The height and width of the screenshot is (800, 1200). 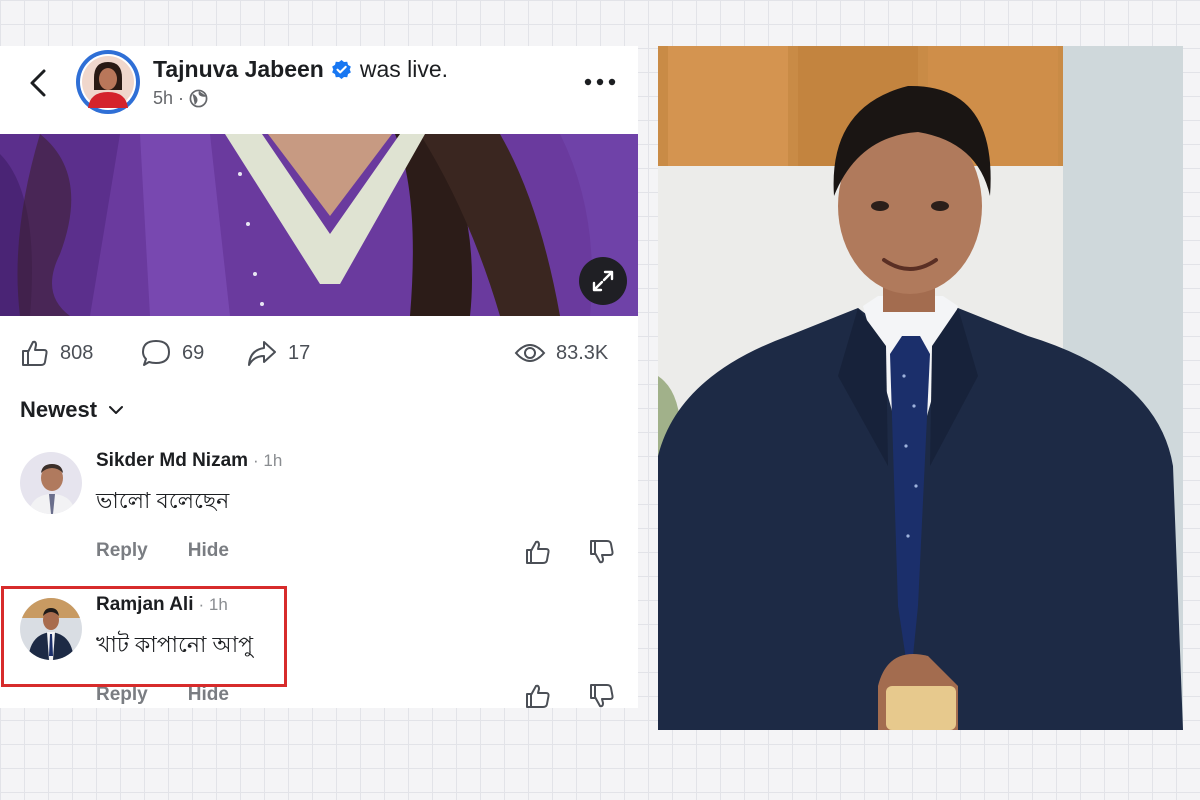 What do you see at coordinates (156, 353) in the screenshot?
I see `comment-icon` at bounding box center [156, 353].